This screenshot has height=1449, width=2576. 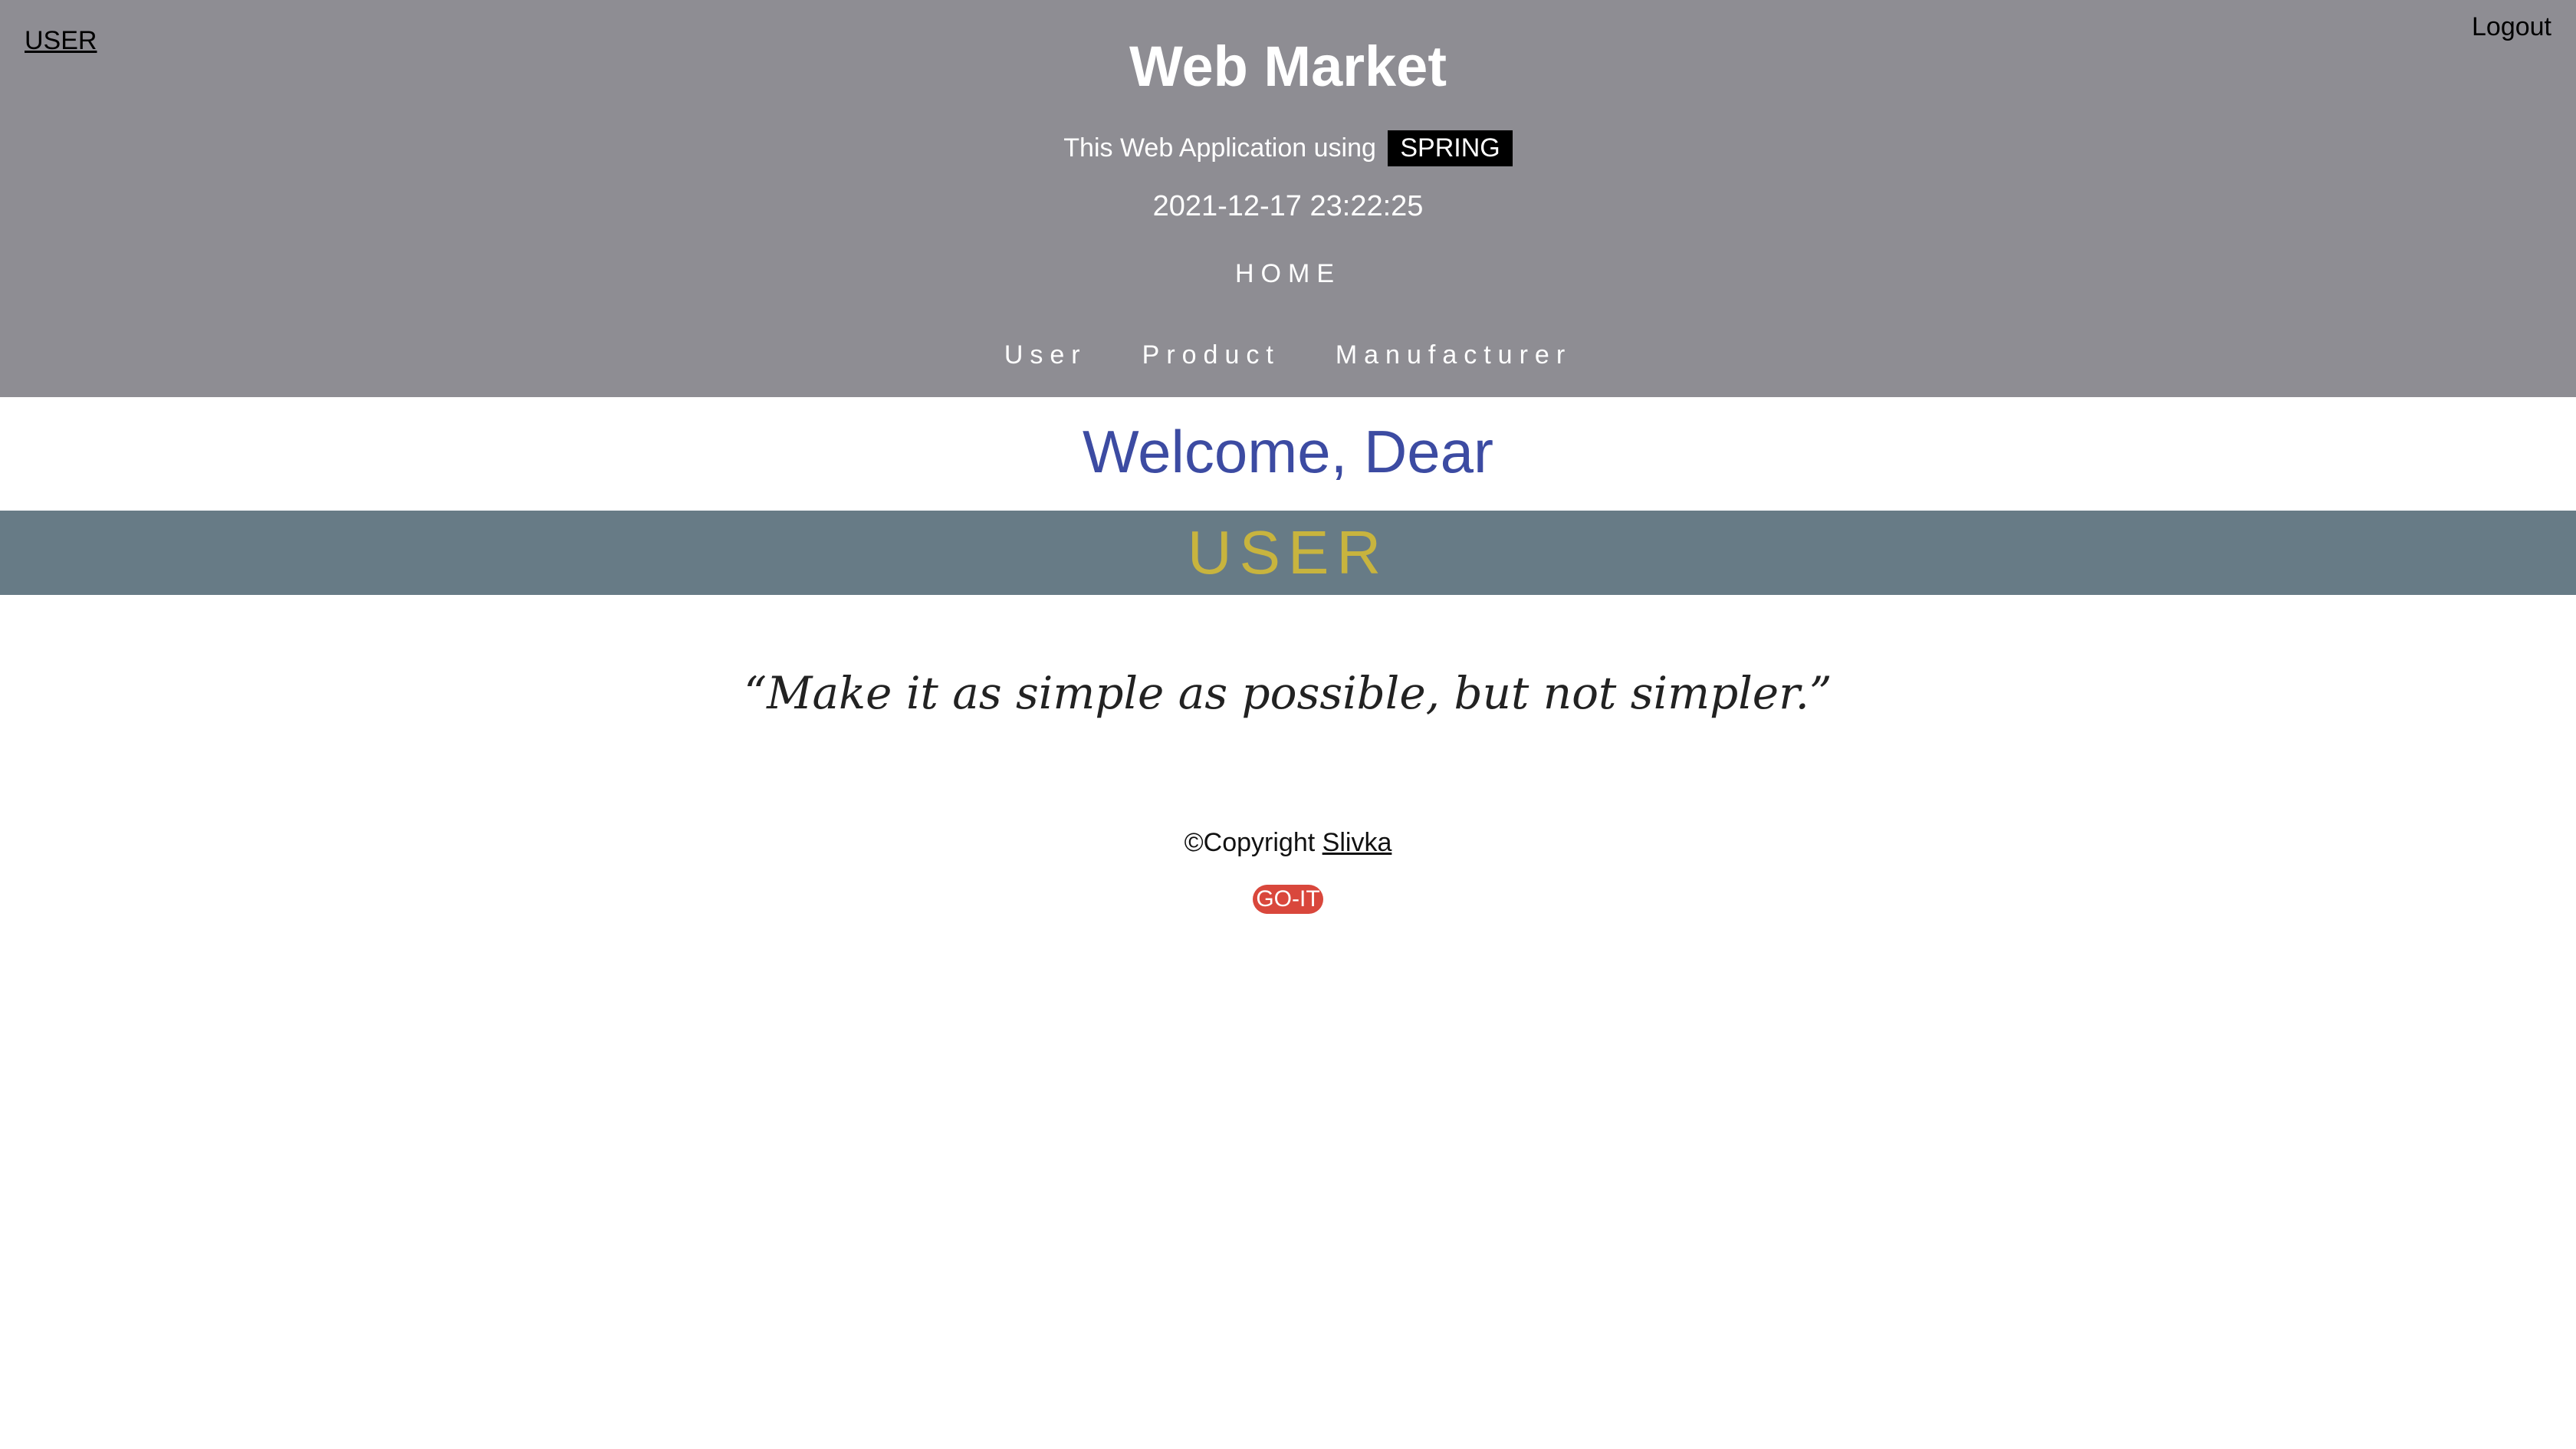 What do you see at coordinates (1288, 206) in the screenshot?
I see `current-datetime: 2021-12-17 23:22:25` at bounding box center [1288, 206].